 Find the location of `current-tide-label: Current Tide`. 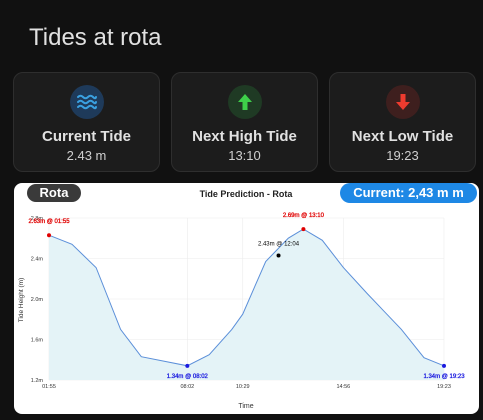

current-tide-label: Current Tide is located at coordinates (86, 136).